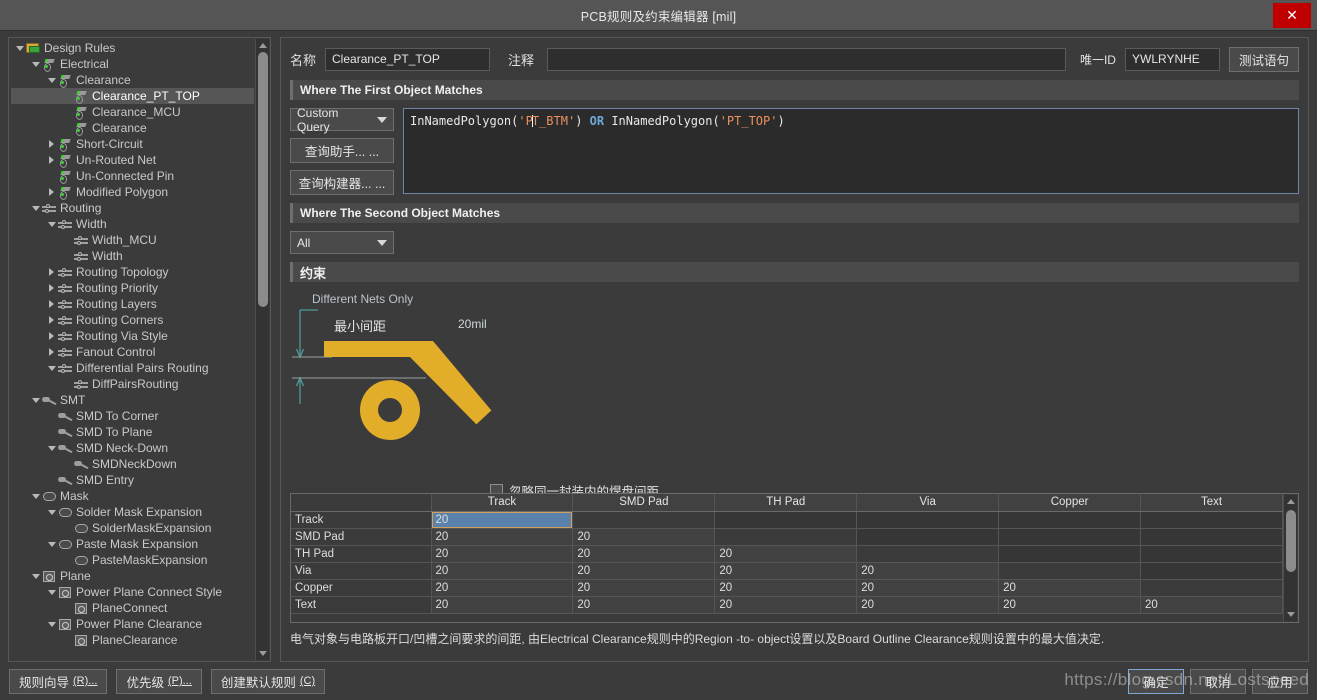  What do you see at coordinates (132, 496) in the screenshot?
I see `tree-item-mask: Mask` at bounding box center [132, 496].